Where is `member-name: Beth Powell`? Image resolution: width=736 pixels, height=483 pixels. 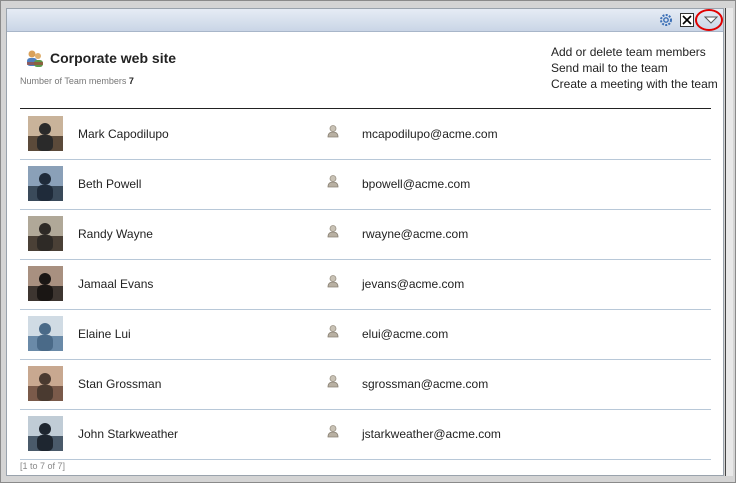
member-name: Beth Powell is located at coordinates (109, 184).